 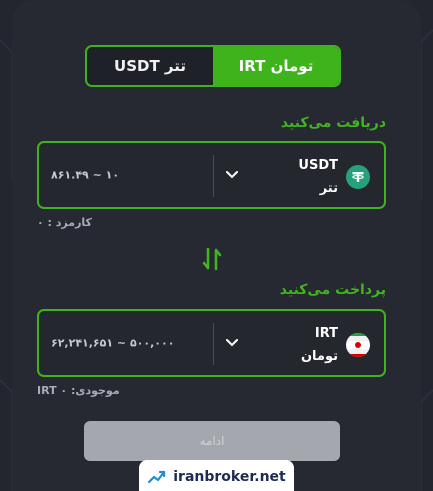 What do you see at coordinates (358, 345) in the screenshot?
I see `iran-flag-icon` at bounding box center [358, 345].